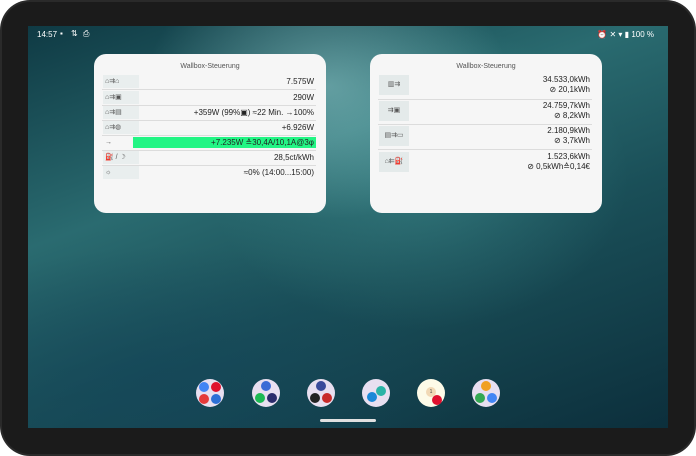 Image resolution: width=696 pixels, height=456 pixels. I want to click on home-battery-icon: ⌂⇉▣, so click(121, 97).